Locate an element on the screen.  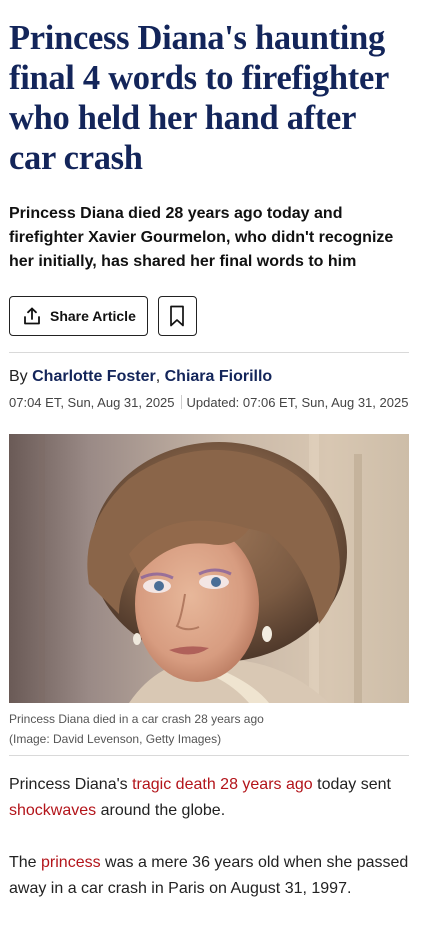
share-article-button: Share Article is located at coordinates (78, 316).